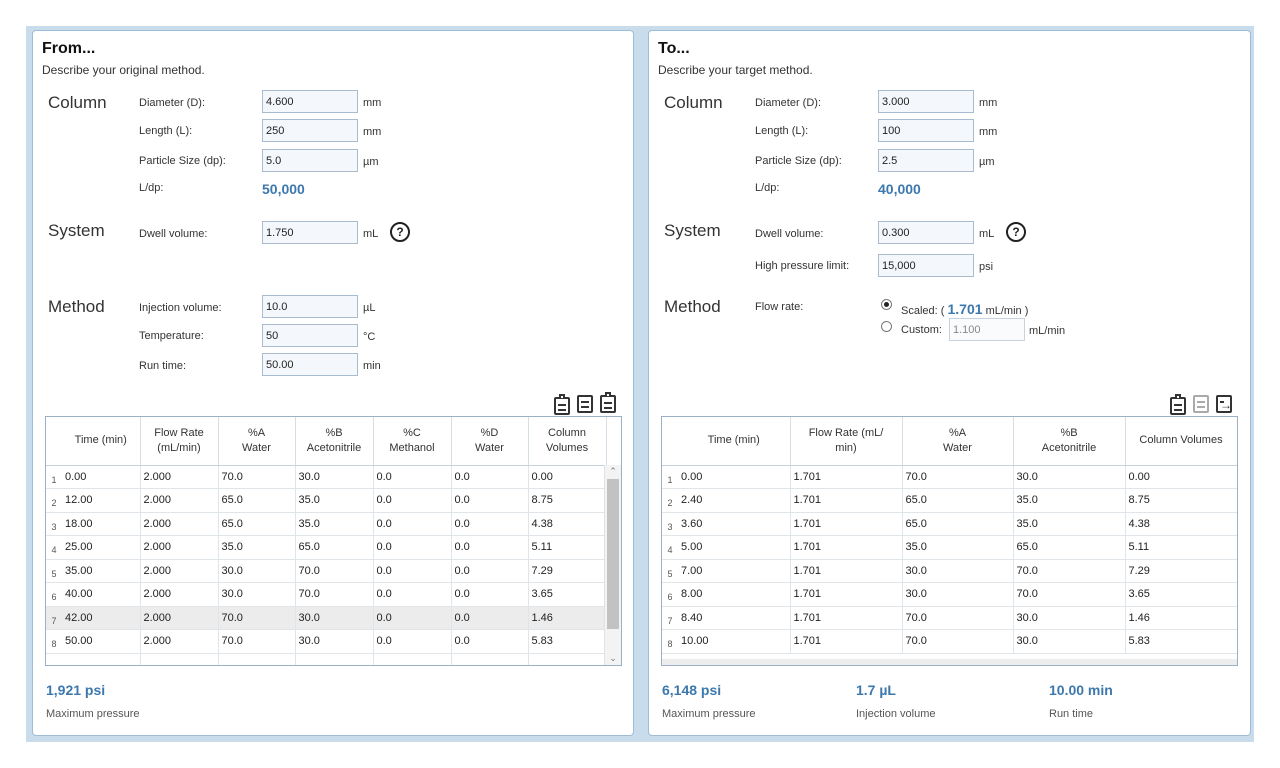 The height and width of the screenshot is (768, 1280). What do you see at coordinates (326, 524) in the screenshot?
I see `table-row: 3 18.00 2.000 65.0 35.0 0.0 0.0 4.38` at bounding box center [326, 524].